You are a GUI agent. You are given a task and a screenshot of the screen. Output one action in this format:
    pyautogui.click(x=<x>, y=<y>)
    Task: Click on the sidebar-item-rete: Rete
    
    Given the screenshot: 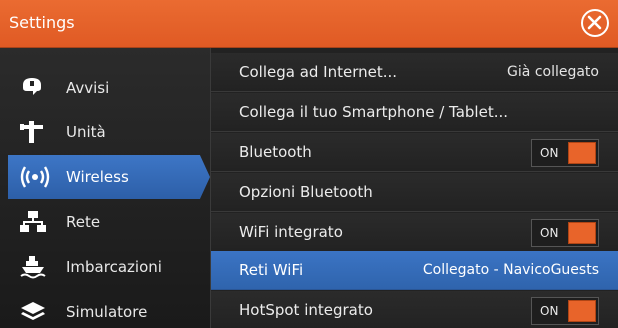 What is the action you would take?
    pyautogui.click(x=105, y=222)
    